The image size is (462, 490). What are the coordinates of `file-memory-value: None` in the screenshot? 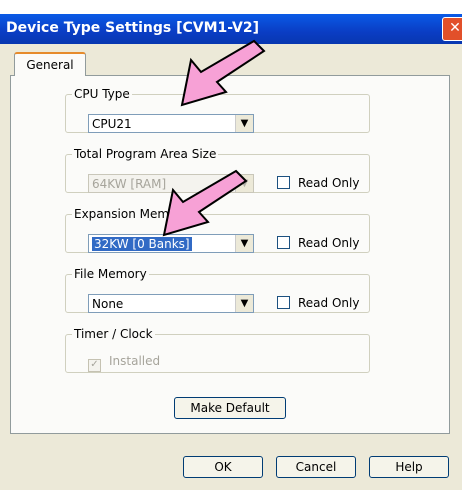 It's located at (108, 304).